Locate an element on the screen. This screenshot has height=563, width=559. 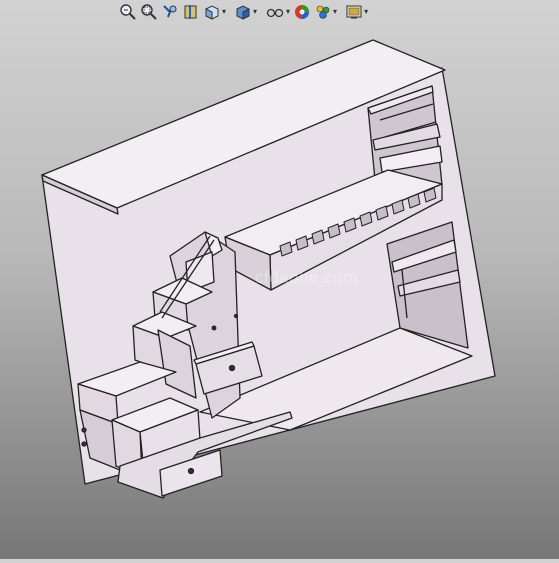
display-style-icon: ▾ is located at coordinates (245, 12).